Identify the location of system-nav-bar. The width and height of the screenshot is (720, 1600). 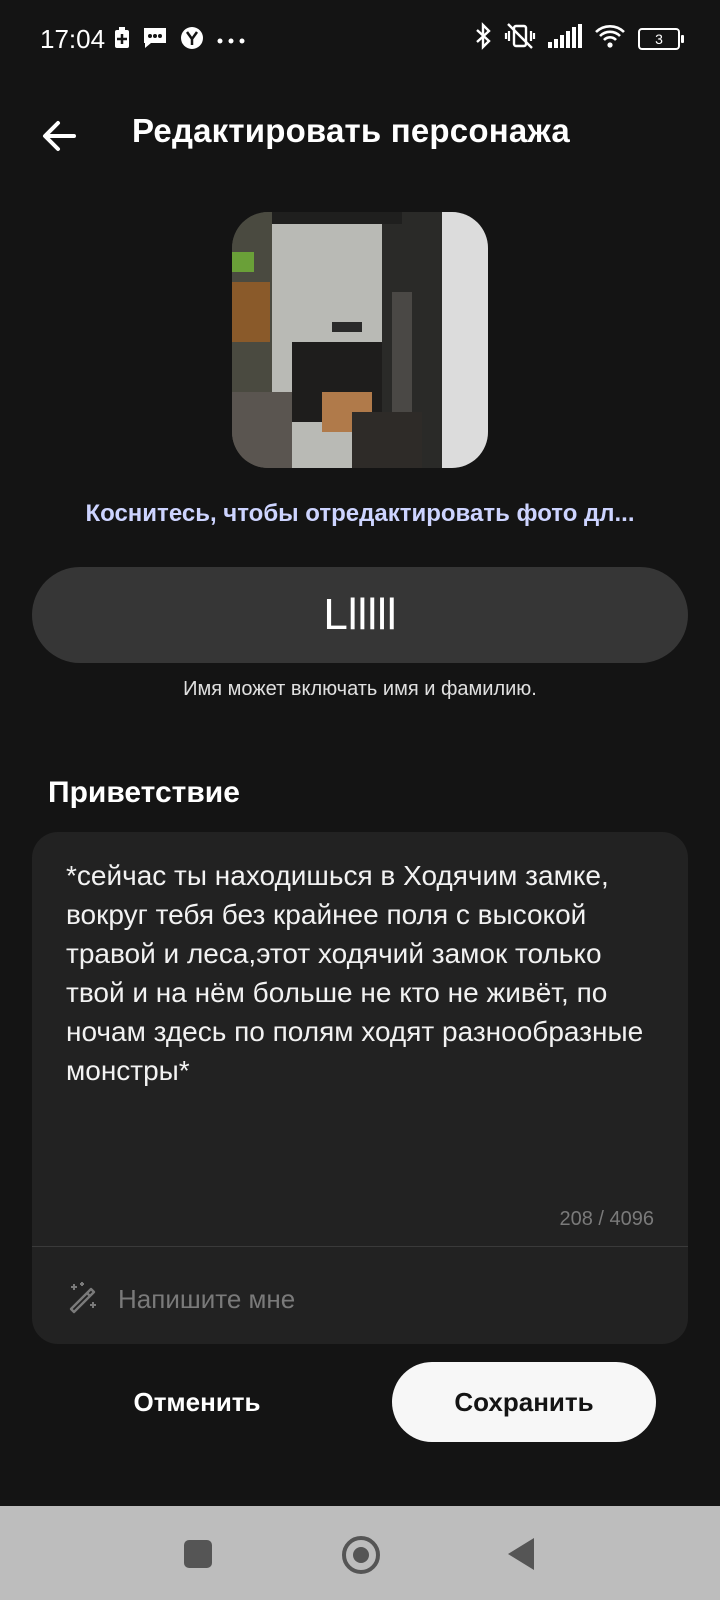
(360, 1553).